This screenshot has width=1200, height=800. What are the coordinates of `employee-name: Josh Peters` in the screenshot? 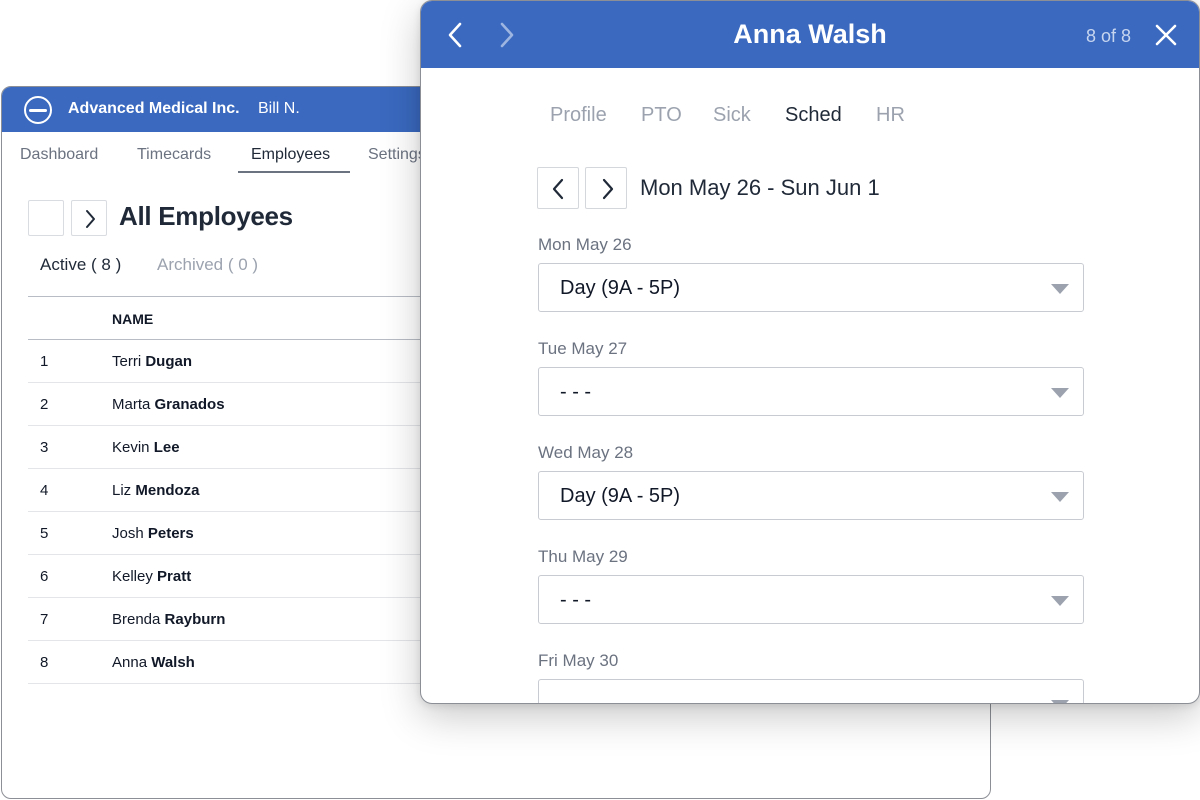 It's located at (153, 533).